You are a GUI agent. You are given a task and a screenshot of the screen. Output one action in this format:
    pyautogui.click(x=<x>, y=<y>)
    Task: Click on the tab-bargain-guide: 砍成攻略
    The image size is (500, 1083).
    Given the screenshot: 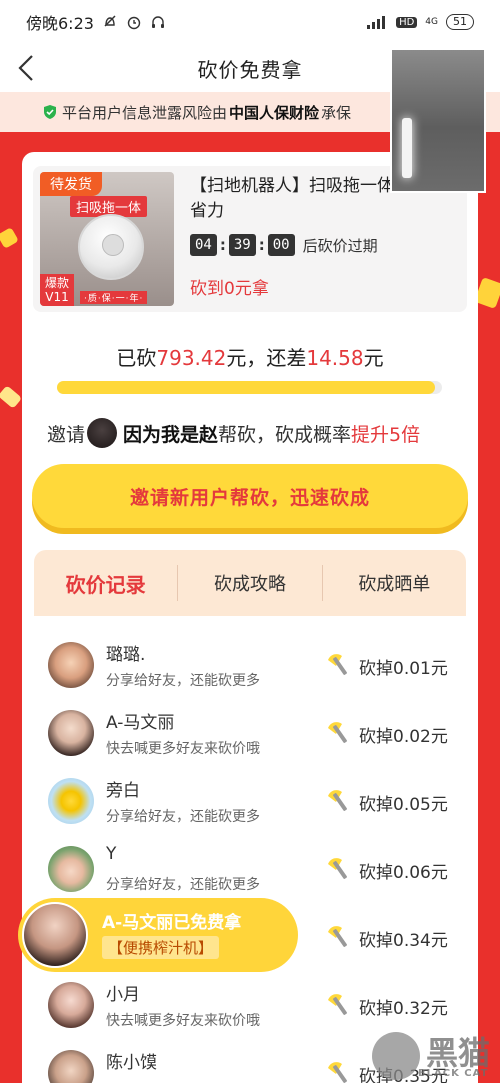 What is the action you would take?
    pyautogui.click(x=249, y=583)
    